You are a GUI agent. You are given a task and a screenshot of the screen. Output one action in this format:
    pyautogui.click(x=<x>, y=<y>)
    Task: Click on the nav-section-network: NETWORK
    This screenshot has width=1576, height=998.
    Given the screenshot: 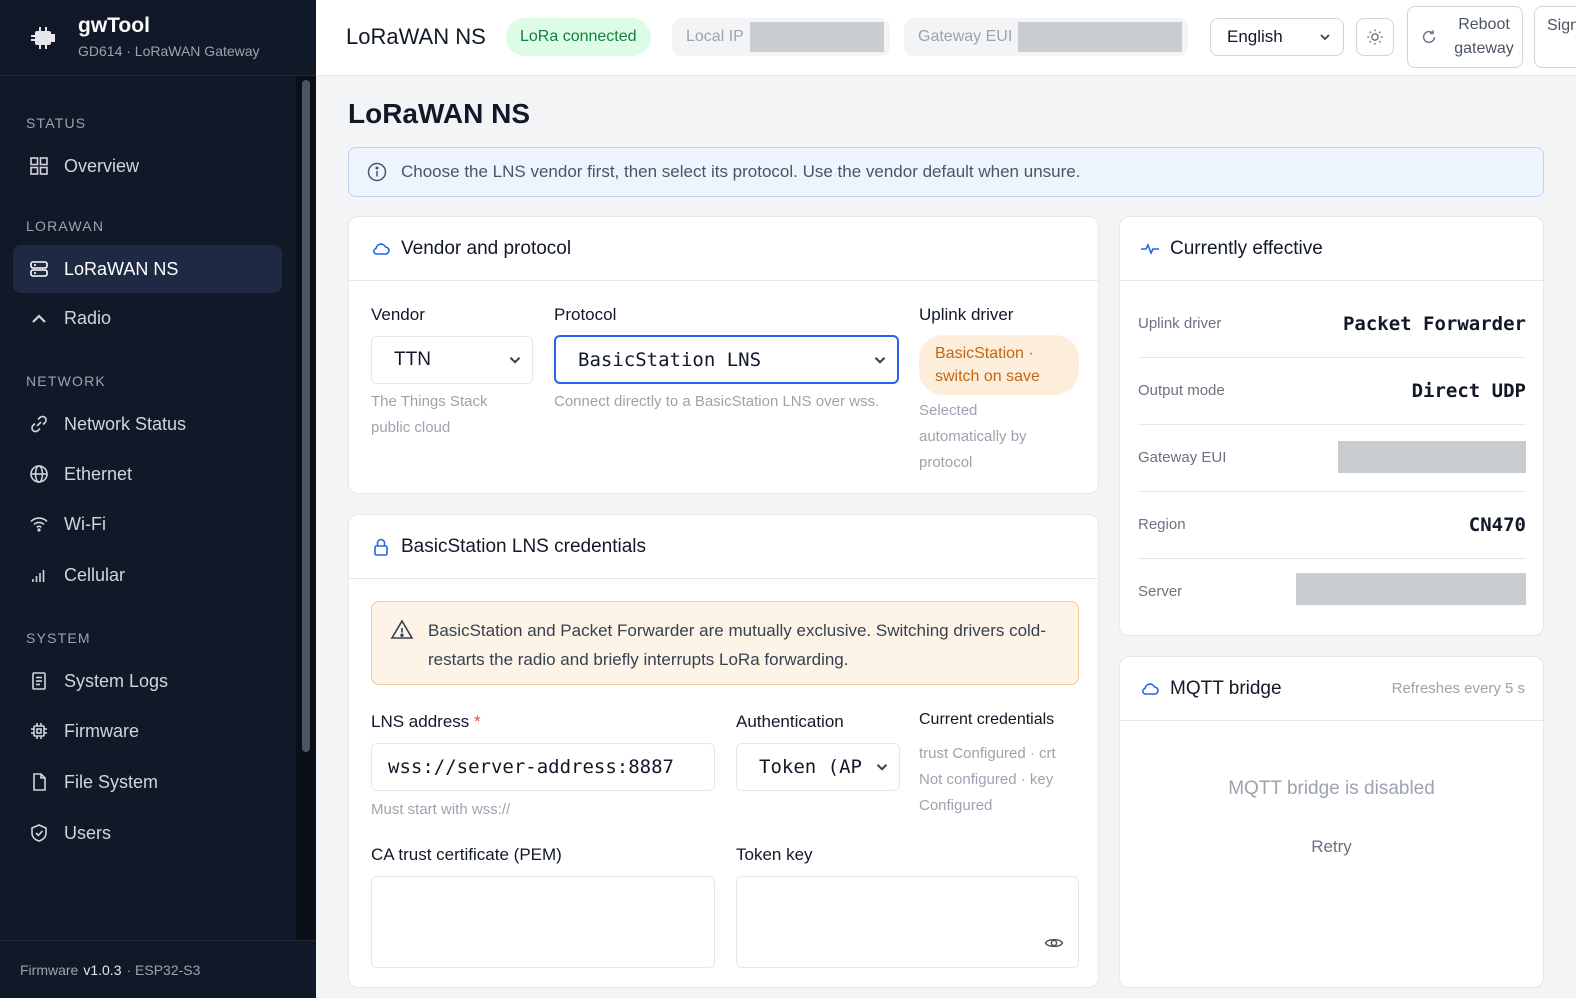 What is the action you would take?
    pyautogui.click(x=66, y=381)
    